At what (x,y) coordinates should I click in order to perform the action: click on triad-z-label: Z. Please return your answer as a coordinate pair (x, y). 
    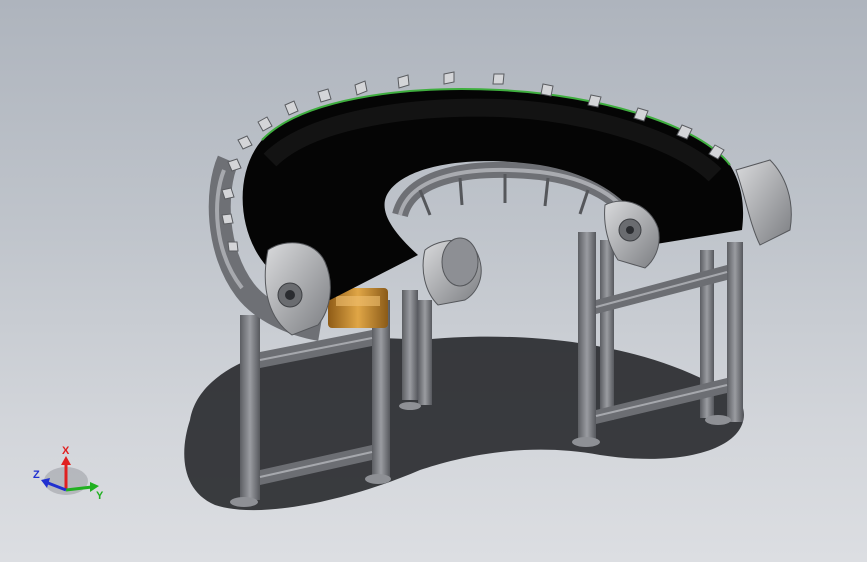
    Looking at the image, I should click on (36, 475).